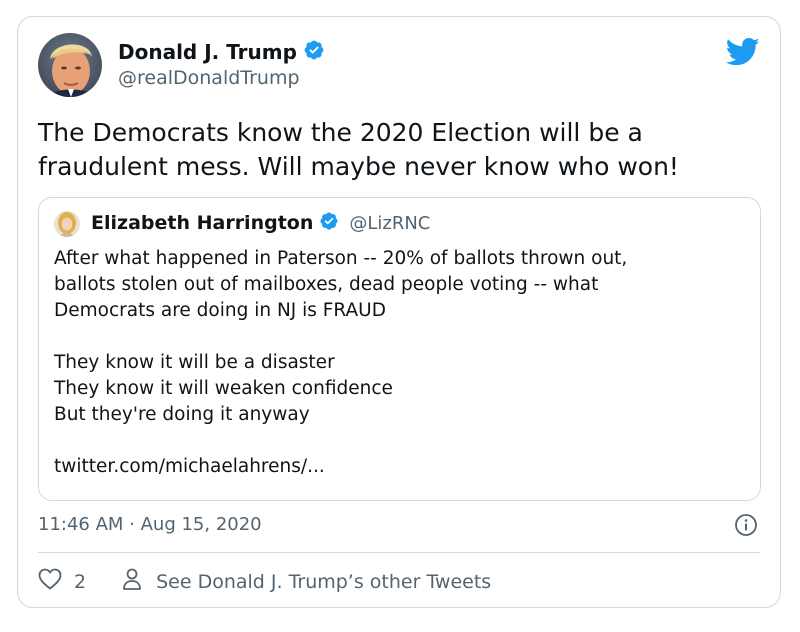 Image resolution: width=800 pixels, height=632 pixels. What do you see at coordinates (194, 362) in the screenshot?
I see `quoted-text-line: They know it will be a disaster` at bounding box center [194, 362].